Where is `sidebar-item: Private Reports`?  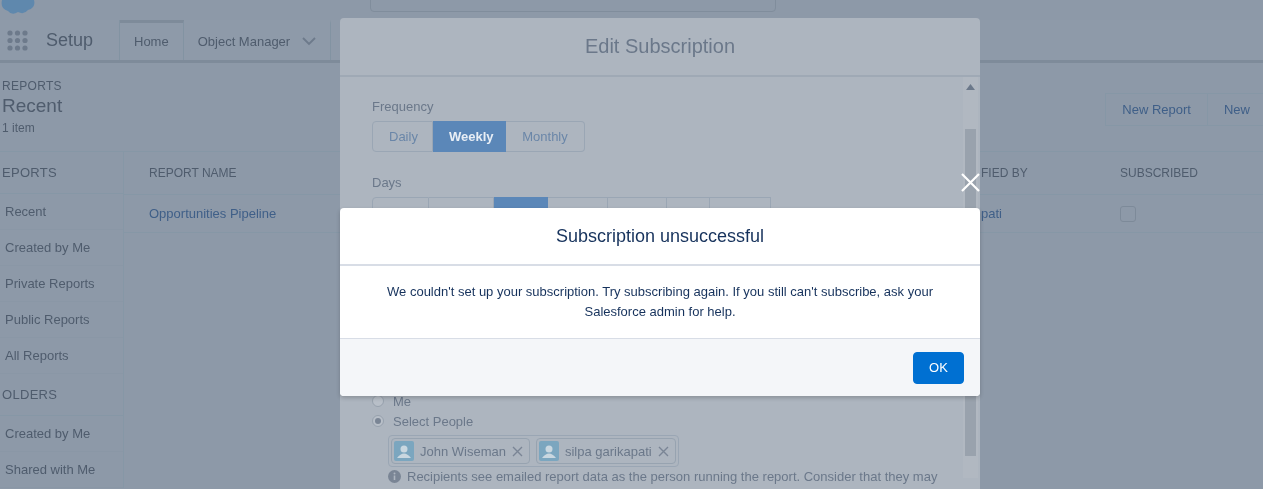 sidebar-item: Private Reports is located at coordinates (61, 284).